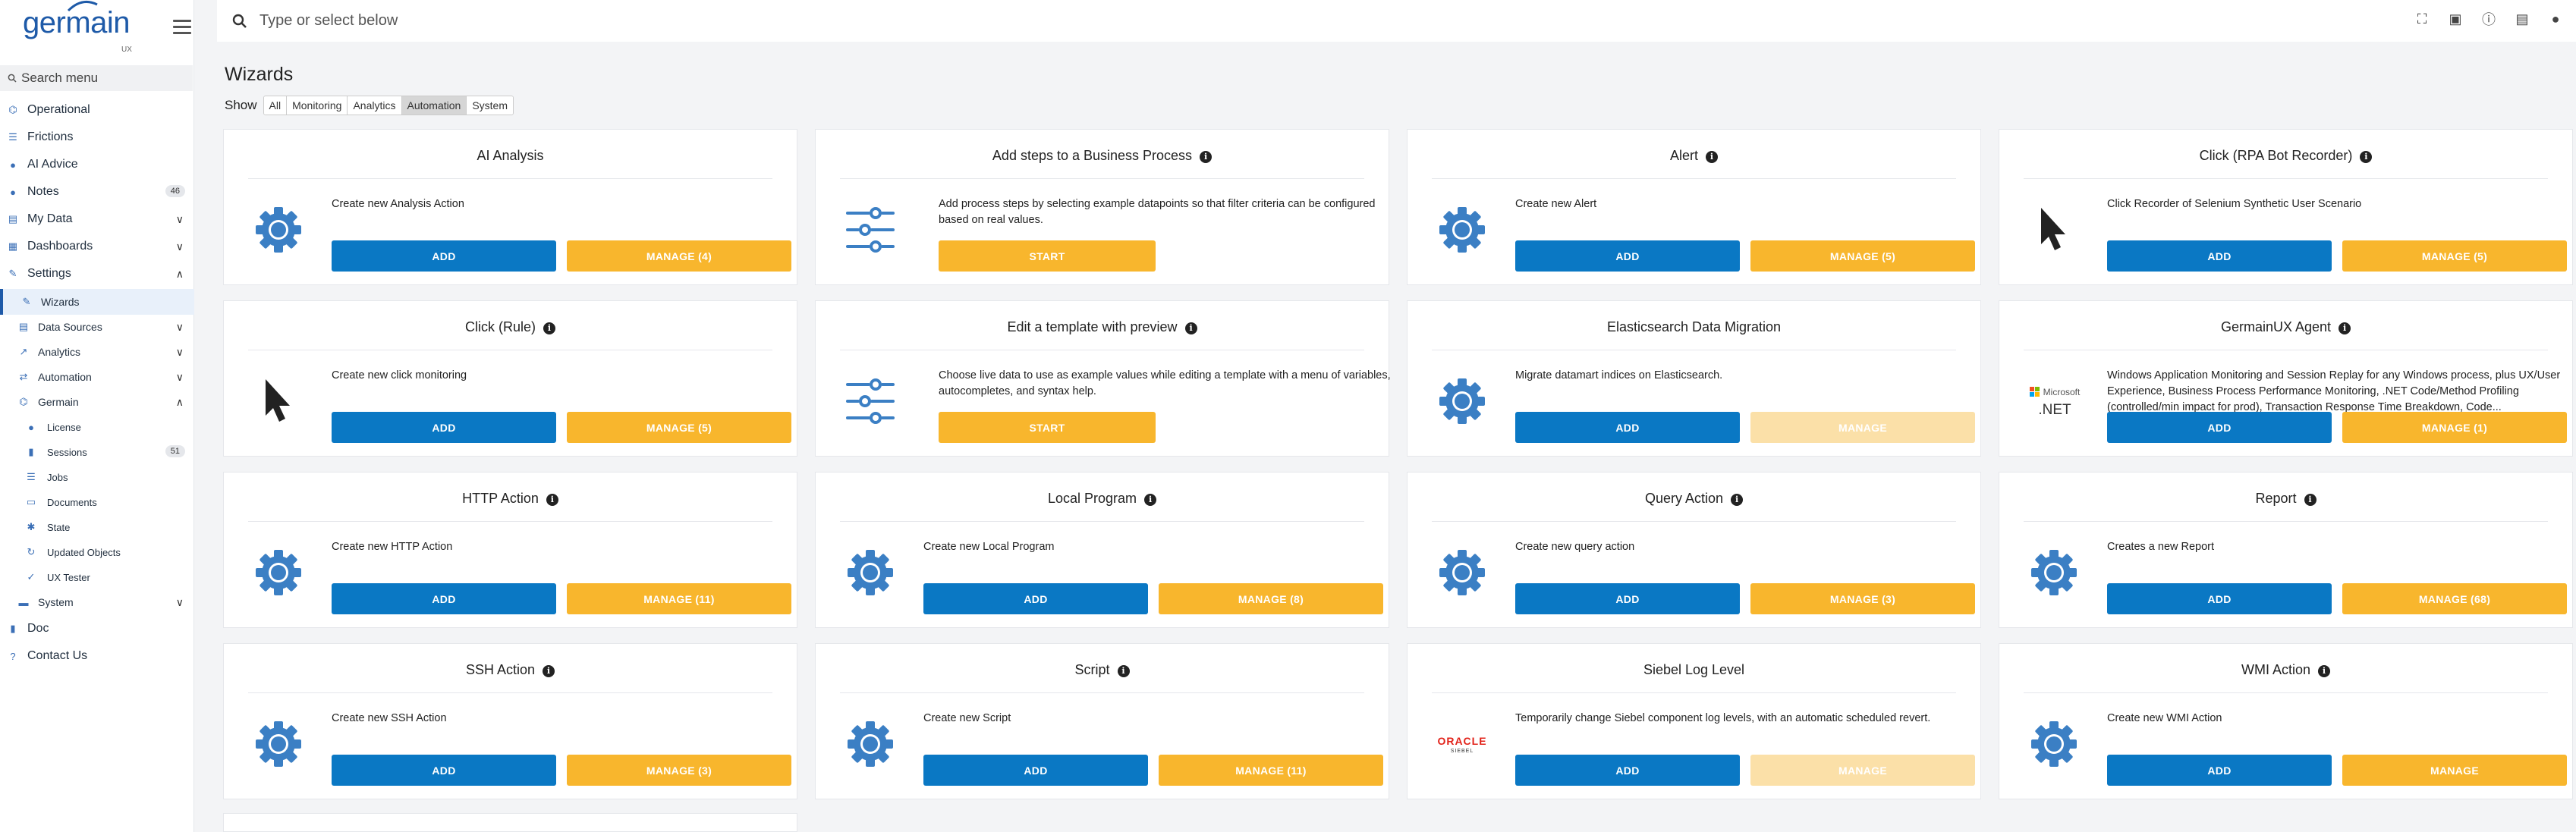  What do you see at coordinates (80, 28) in the screenshot?
I see `germain-logo: germain UX` at bounding box center [80, 28].